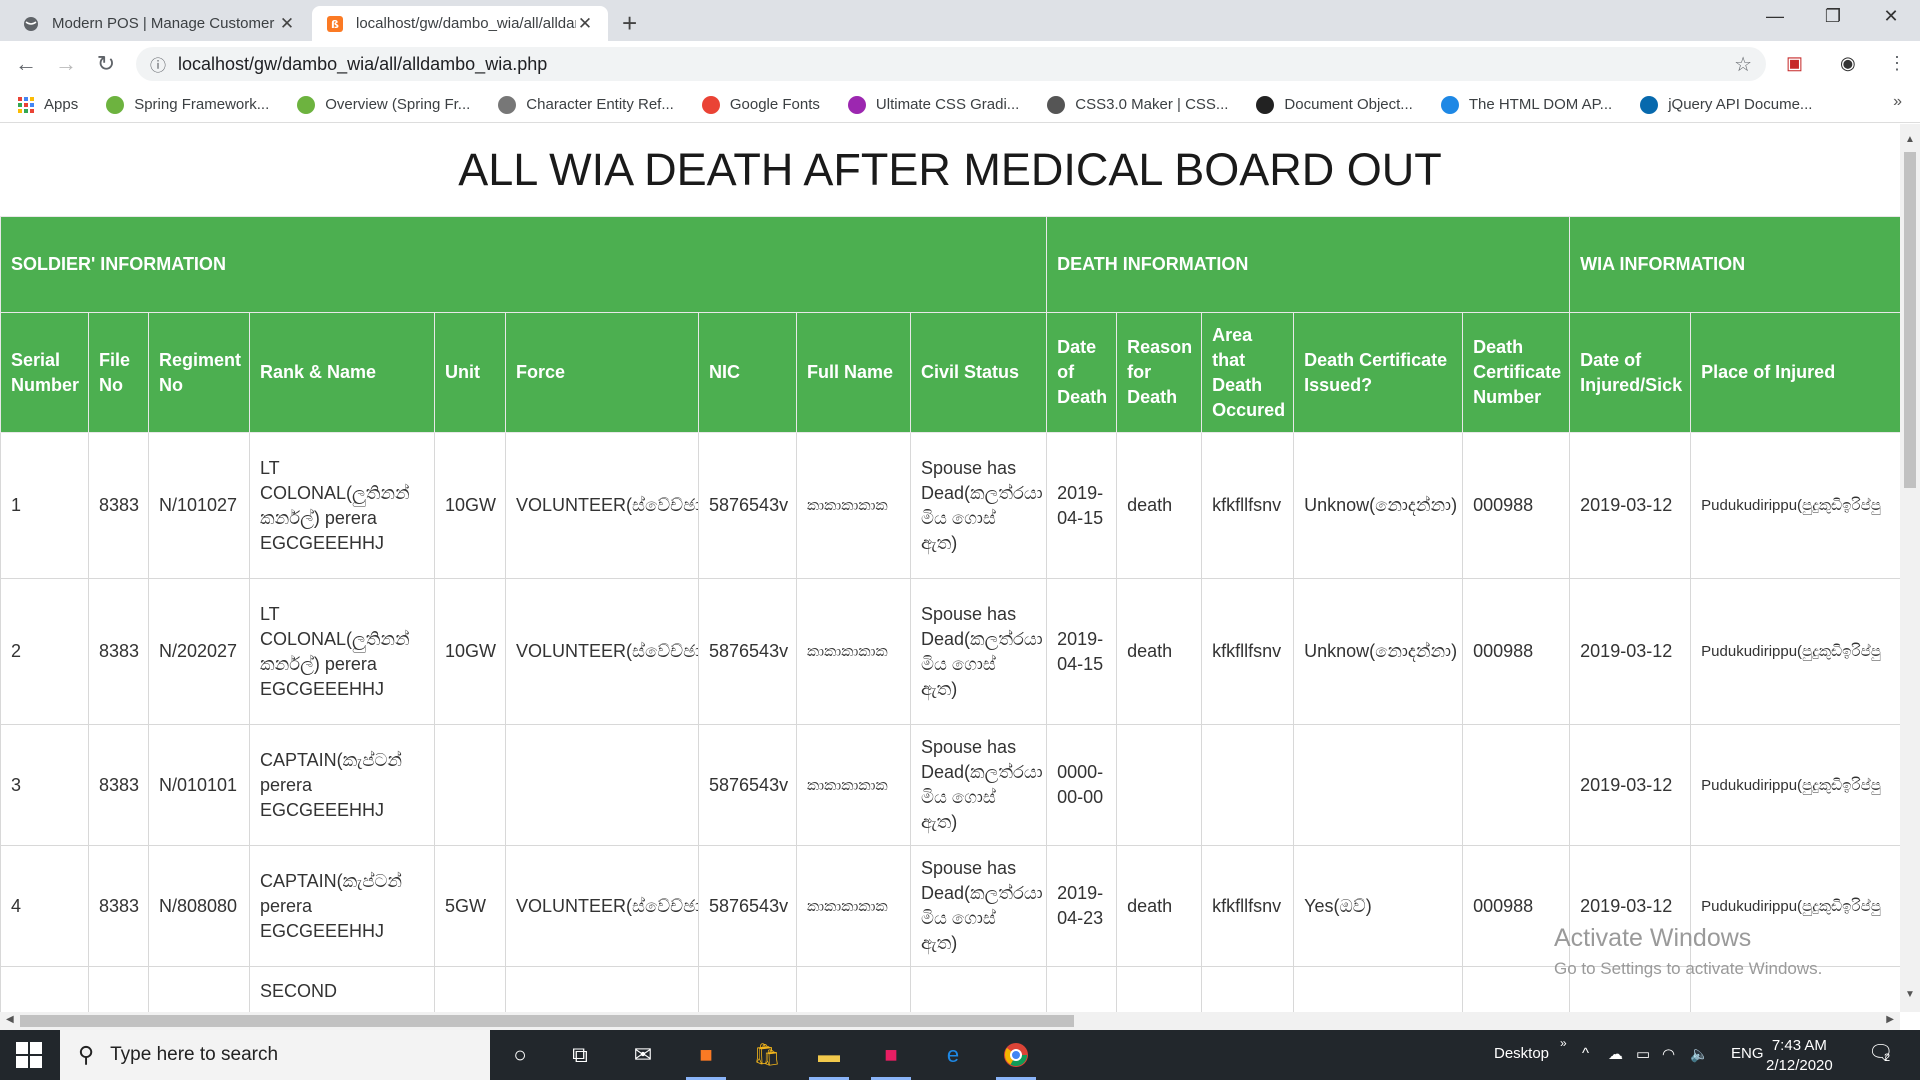 The height and width of the screenshot is (1080, 1920). Describe the element at coordinates (1910, 994) in the screenshot. I see `scroll-down-arrow-icon: ▼` at that location.